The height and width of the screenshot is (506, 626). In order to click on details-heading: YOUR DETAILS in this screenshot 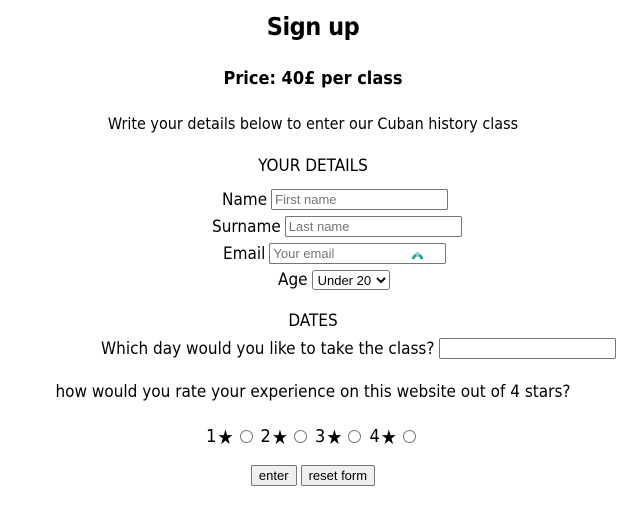, I will do `click(313, 166)`.